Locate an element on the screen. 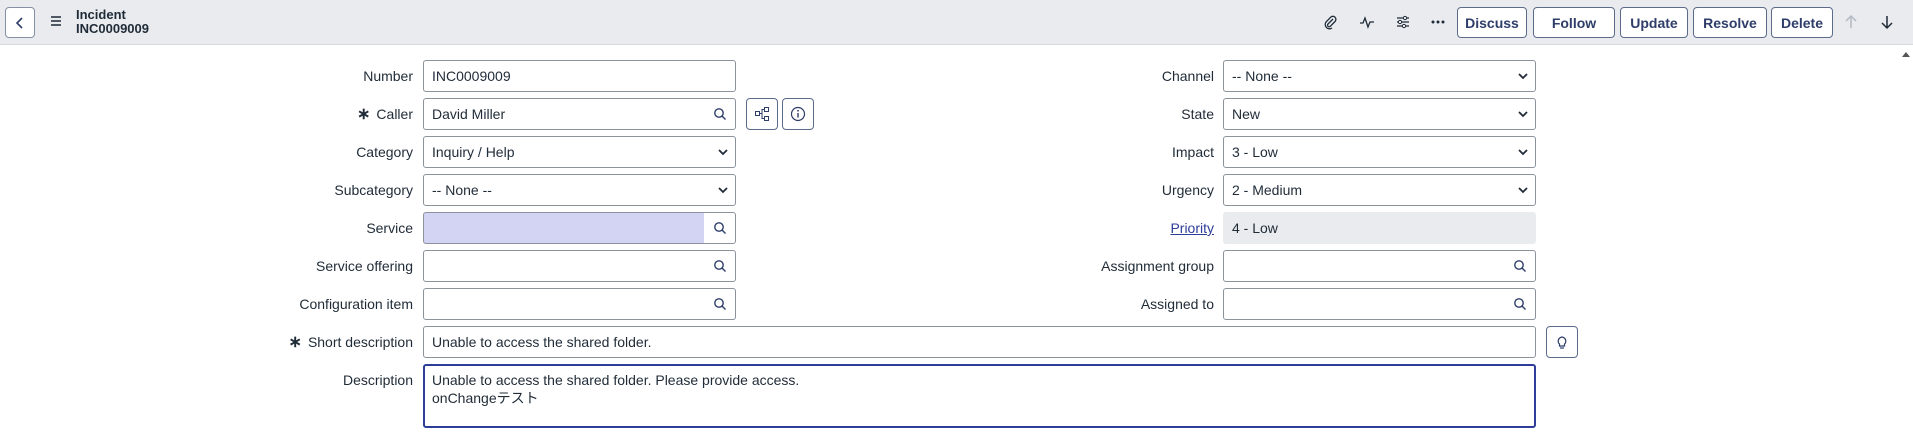 This screenshot has height=435, width=1913. assigned-to-search-button is located at coordinates (1520, 304).